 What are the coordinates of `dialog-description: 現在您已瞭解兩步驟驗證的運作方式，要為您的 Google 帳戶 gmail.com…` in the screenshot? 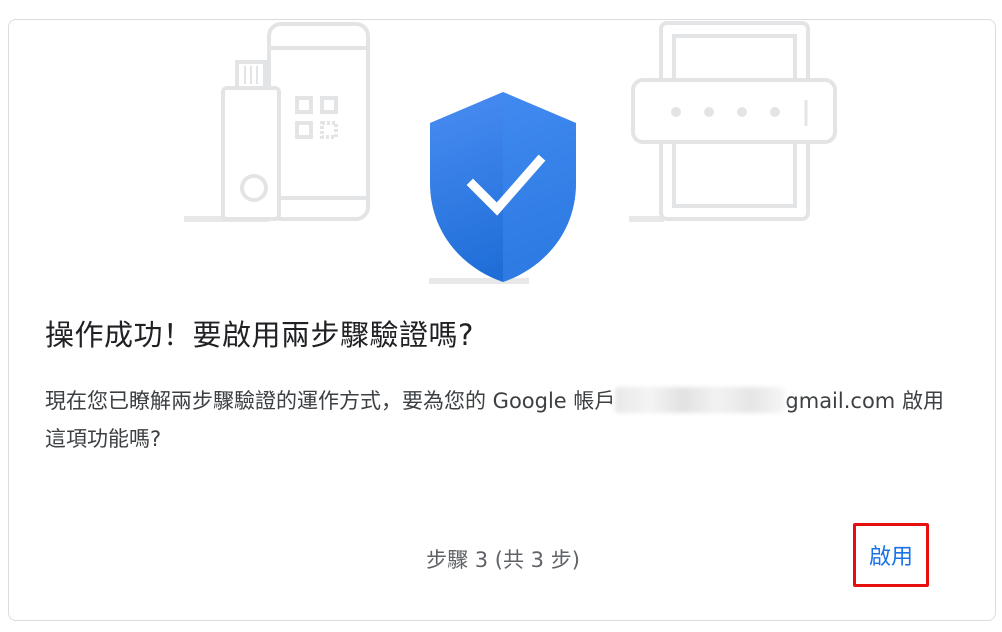 It's located at (500, 420).